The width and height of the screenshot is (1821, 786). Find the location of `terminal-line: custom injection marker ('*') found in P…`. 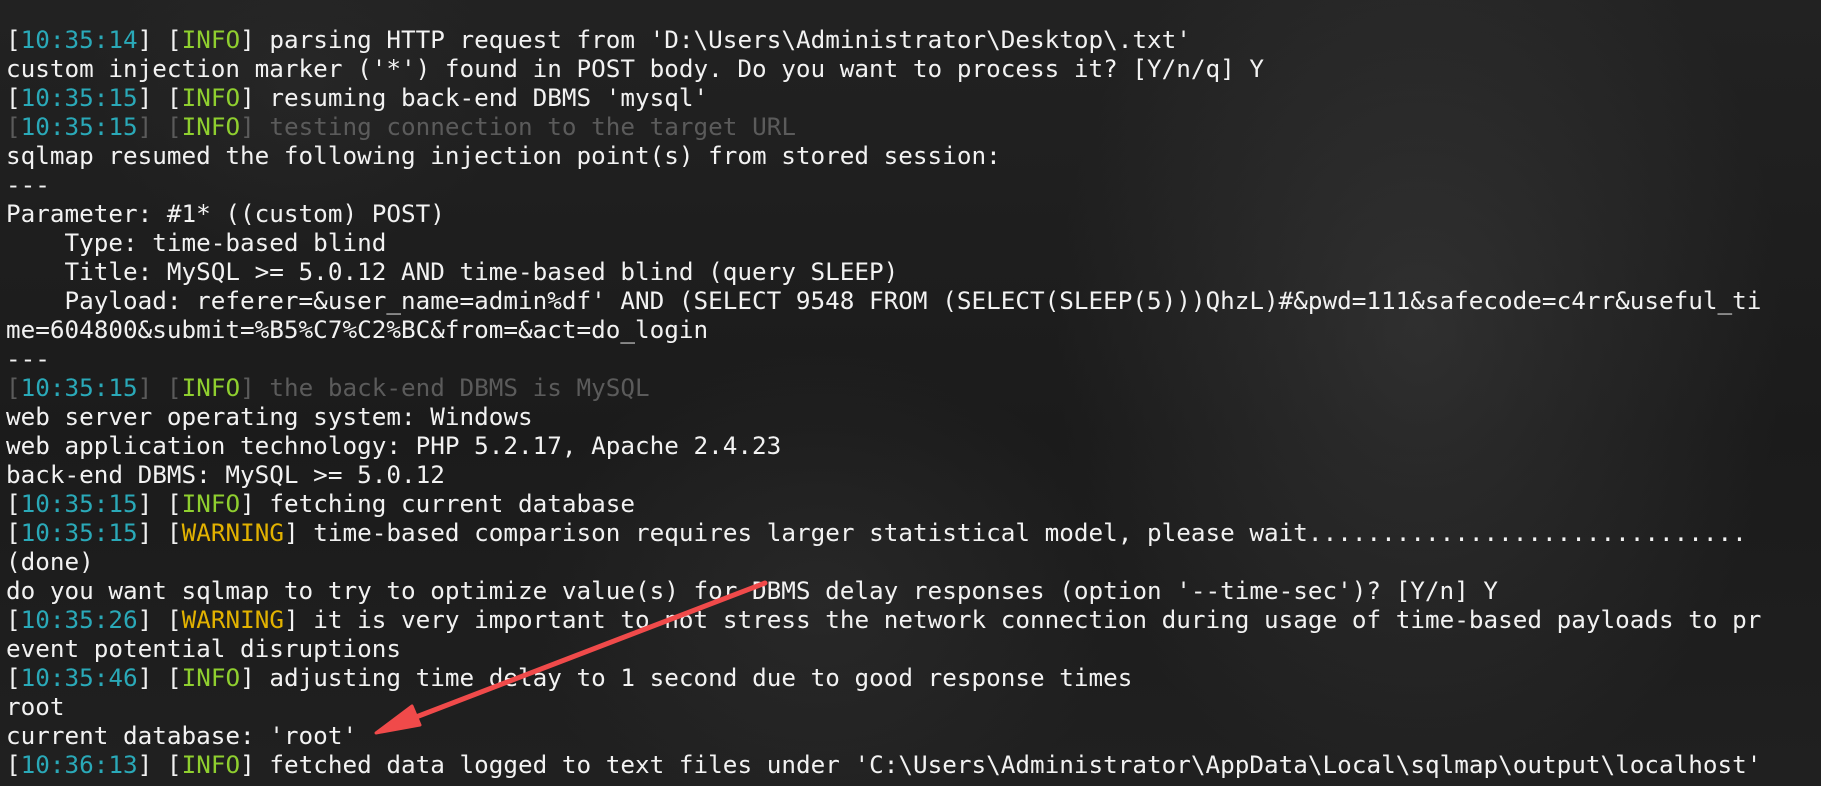

terminal-line: custom injection marker ('*') found in P… is located at coordinates (883, 68).